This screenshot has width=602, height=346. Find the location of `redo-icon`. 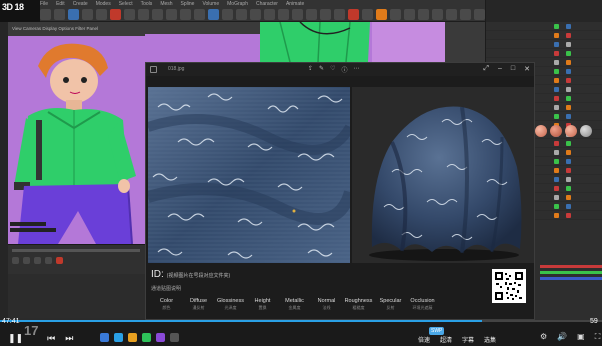

redo-icon is located at coordinates (59, 14).